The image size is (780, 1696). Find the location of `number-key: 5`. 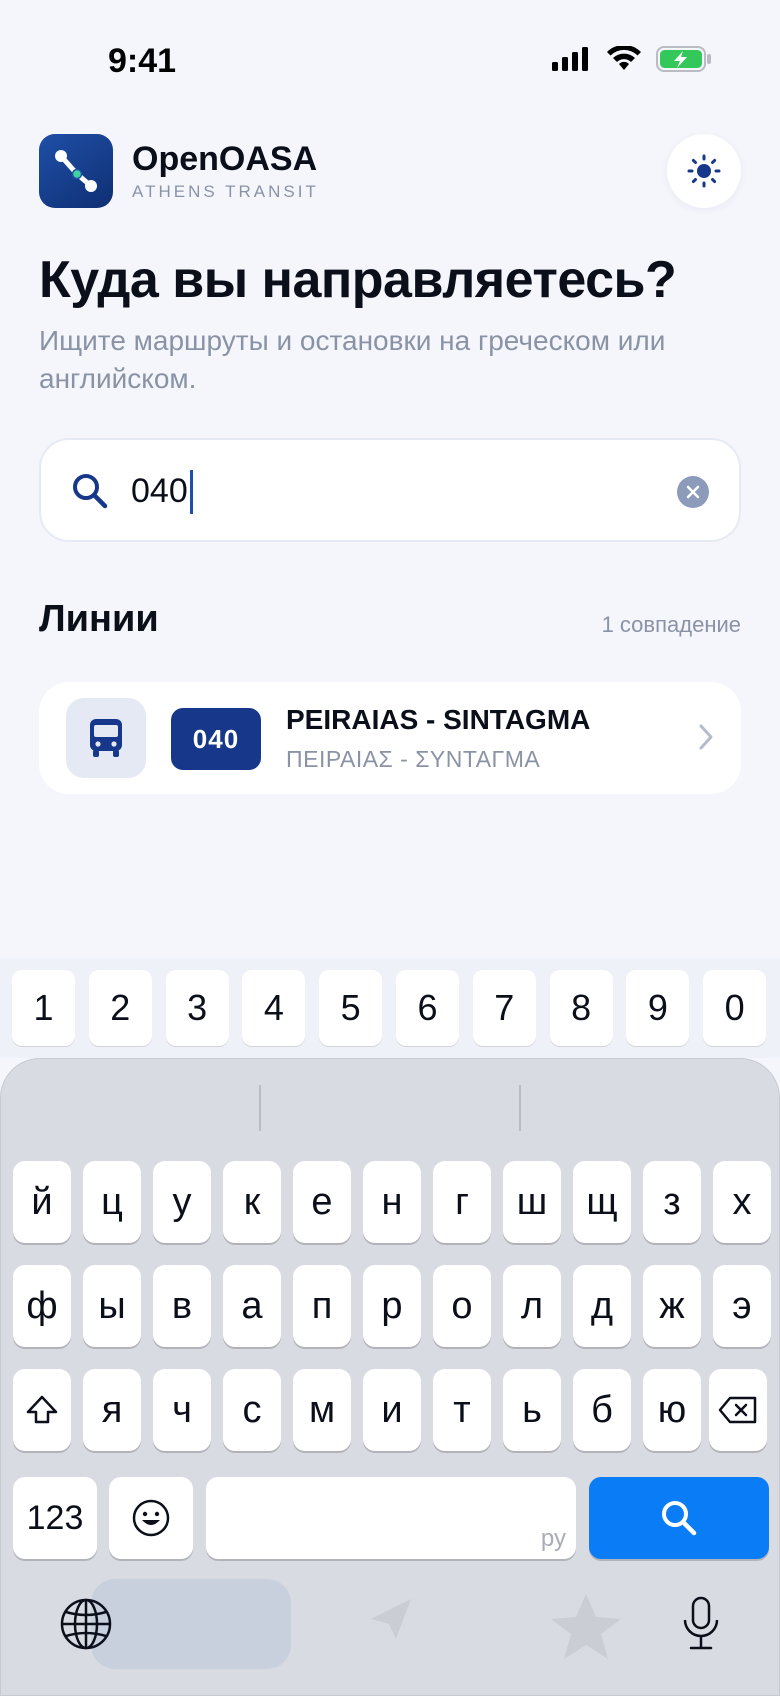

number-key: 5 is located at coordinates (351, 1008).